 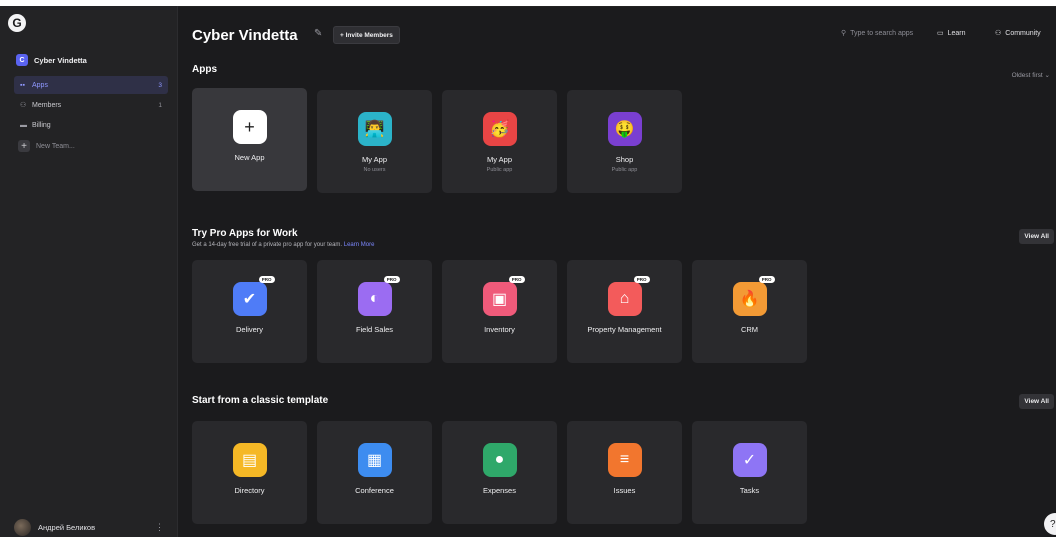 I want to click on sidebar-item-apps: ▪▪ Apps 3, so click(x=91, y=85).